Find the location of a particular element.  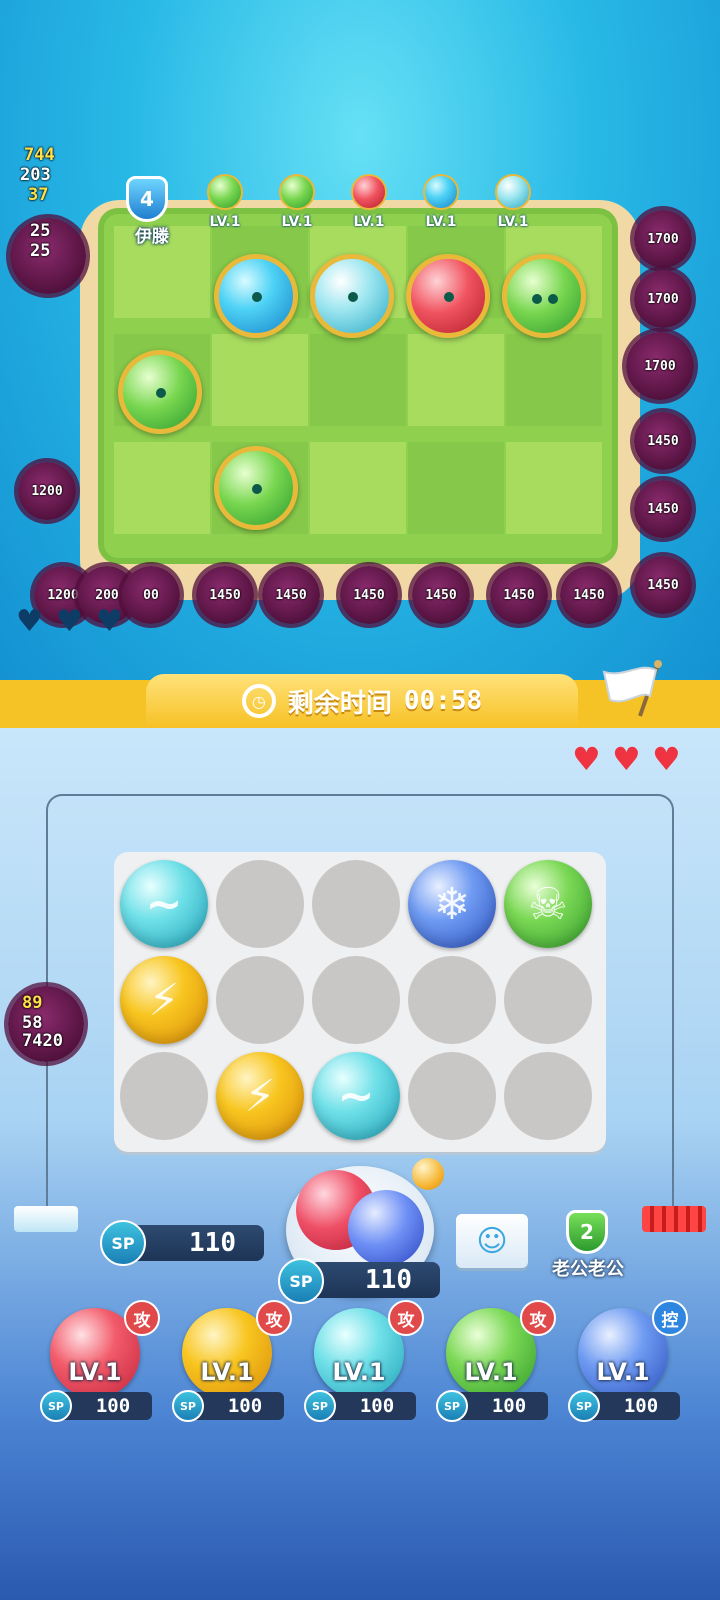

deck-card-poison: 攻 LV.1 100 SP is located at coordinates (496, 1361).